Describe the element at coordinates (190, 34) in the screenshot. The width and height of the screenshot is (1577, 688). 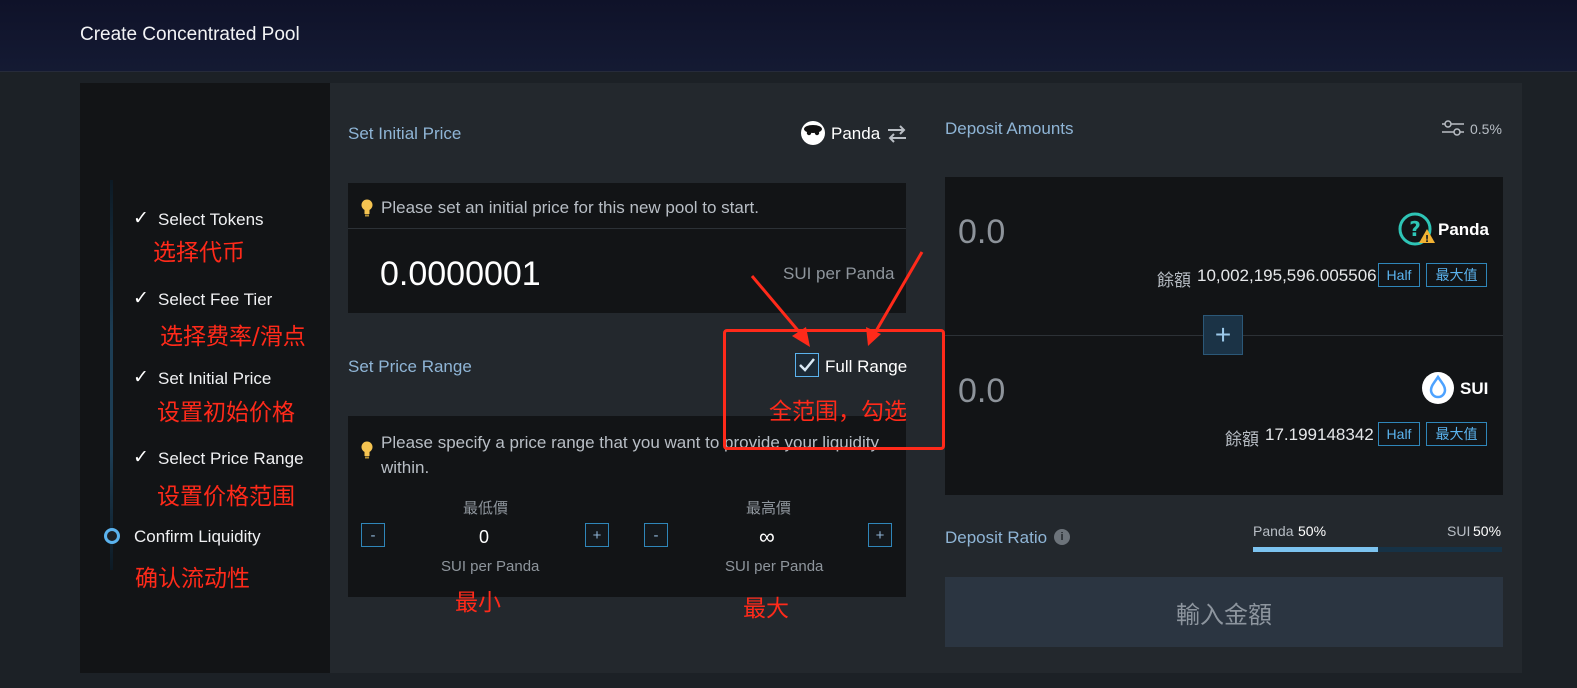
I see `page-title: Create Concentrated Pool` at that location.